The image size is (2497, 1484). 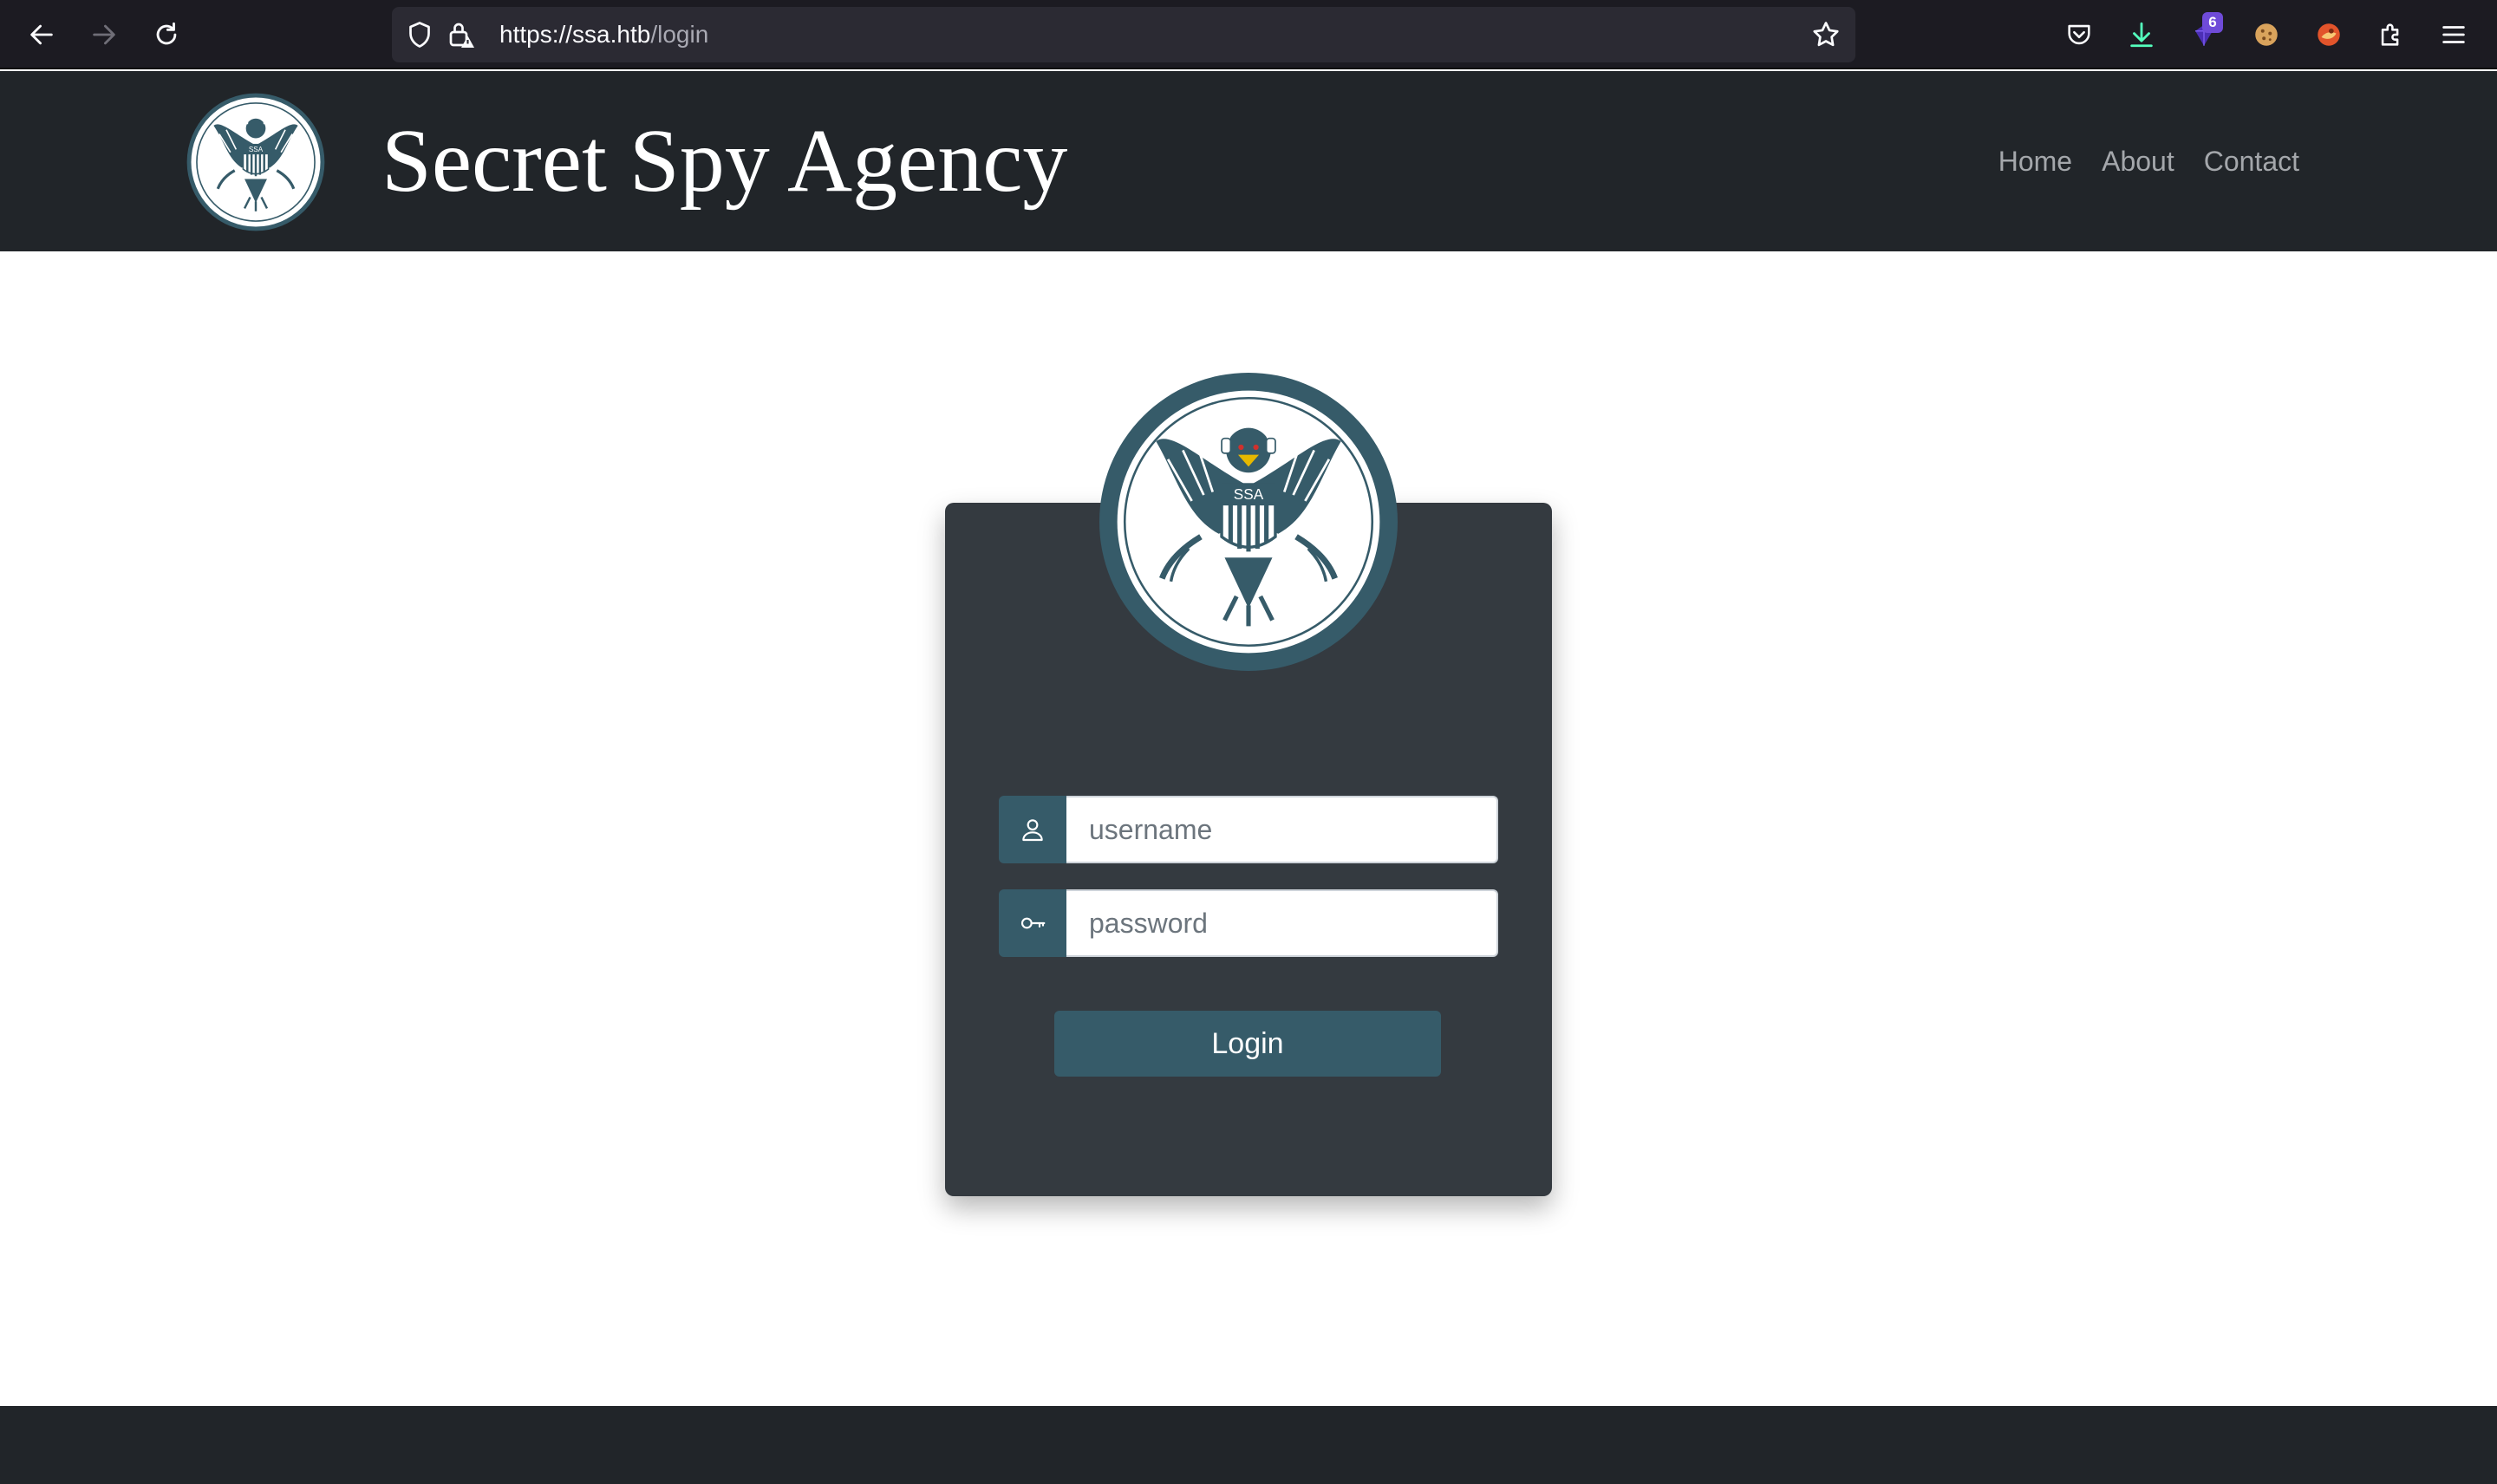 I want to click on pocket-button, so click(x=2079, y=34).